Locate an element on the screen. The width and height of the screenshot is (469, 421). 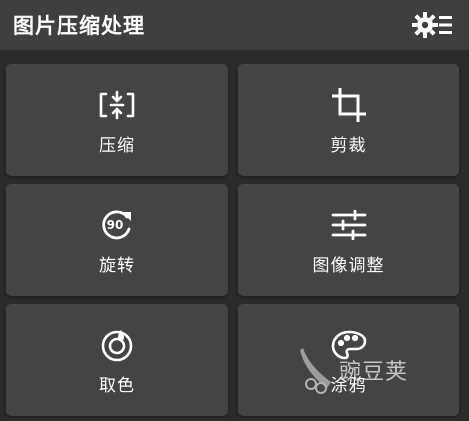
image-adjust-label: 图像调整 is located at coordinates (348, 265).